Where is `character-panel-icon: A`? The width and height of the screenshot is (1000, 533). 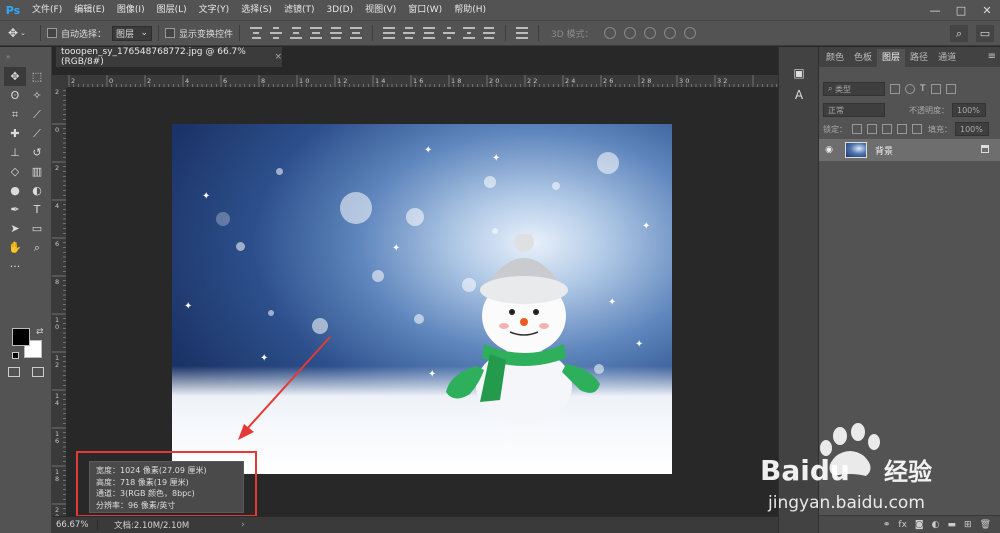 character-panel-icon: A is located at coordinates (799, 95).